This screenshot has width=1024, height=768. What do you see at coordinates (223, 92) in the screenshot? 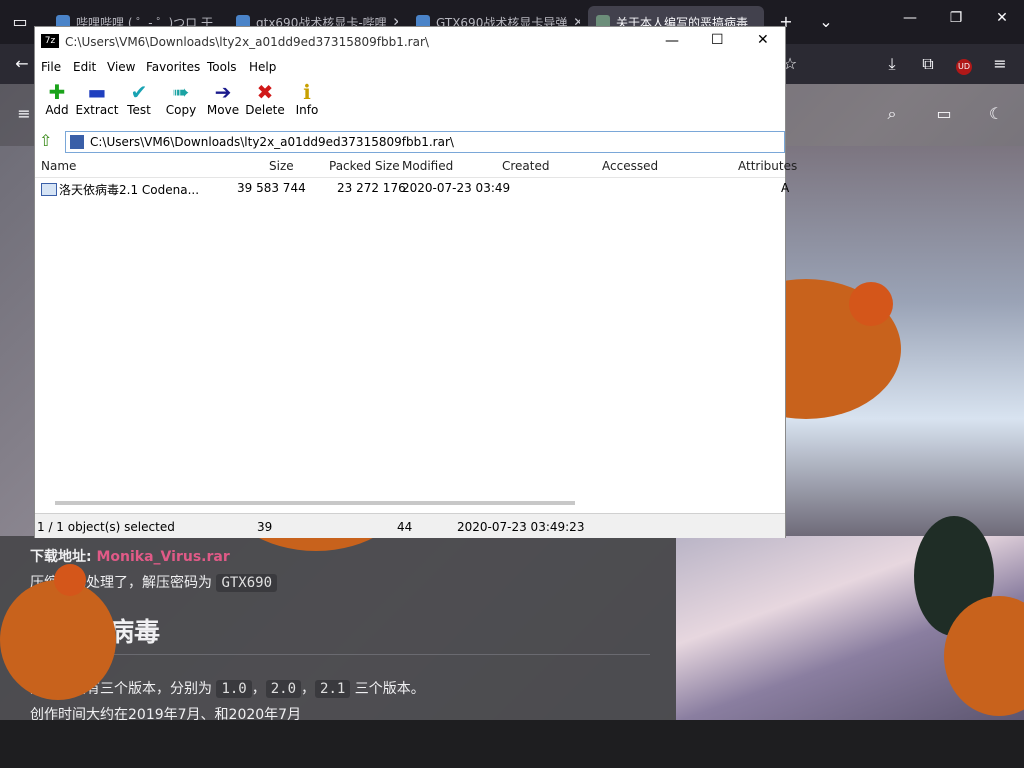
I see `arrow-right-icon: ➔` at bounding box center [223, 92].